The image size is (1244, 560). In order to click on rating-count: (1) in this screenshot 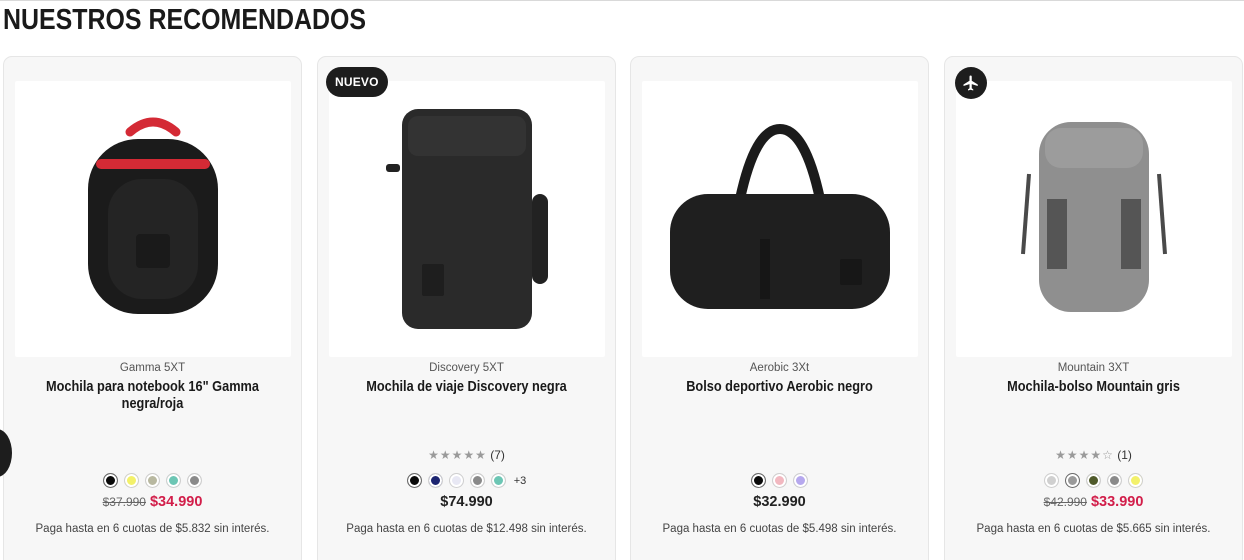, I will do `click(1124, 455)`.